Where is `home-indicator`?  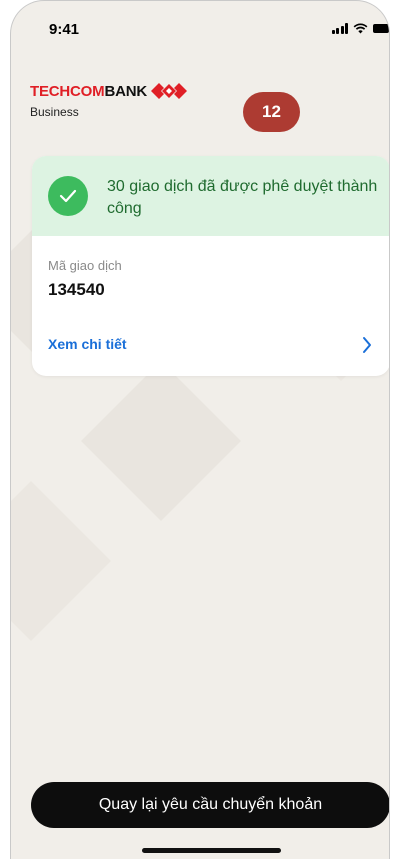
home-indicator is located at coordinates (211, 850).